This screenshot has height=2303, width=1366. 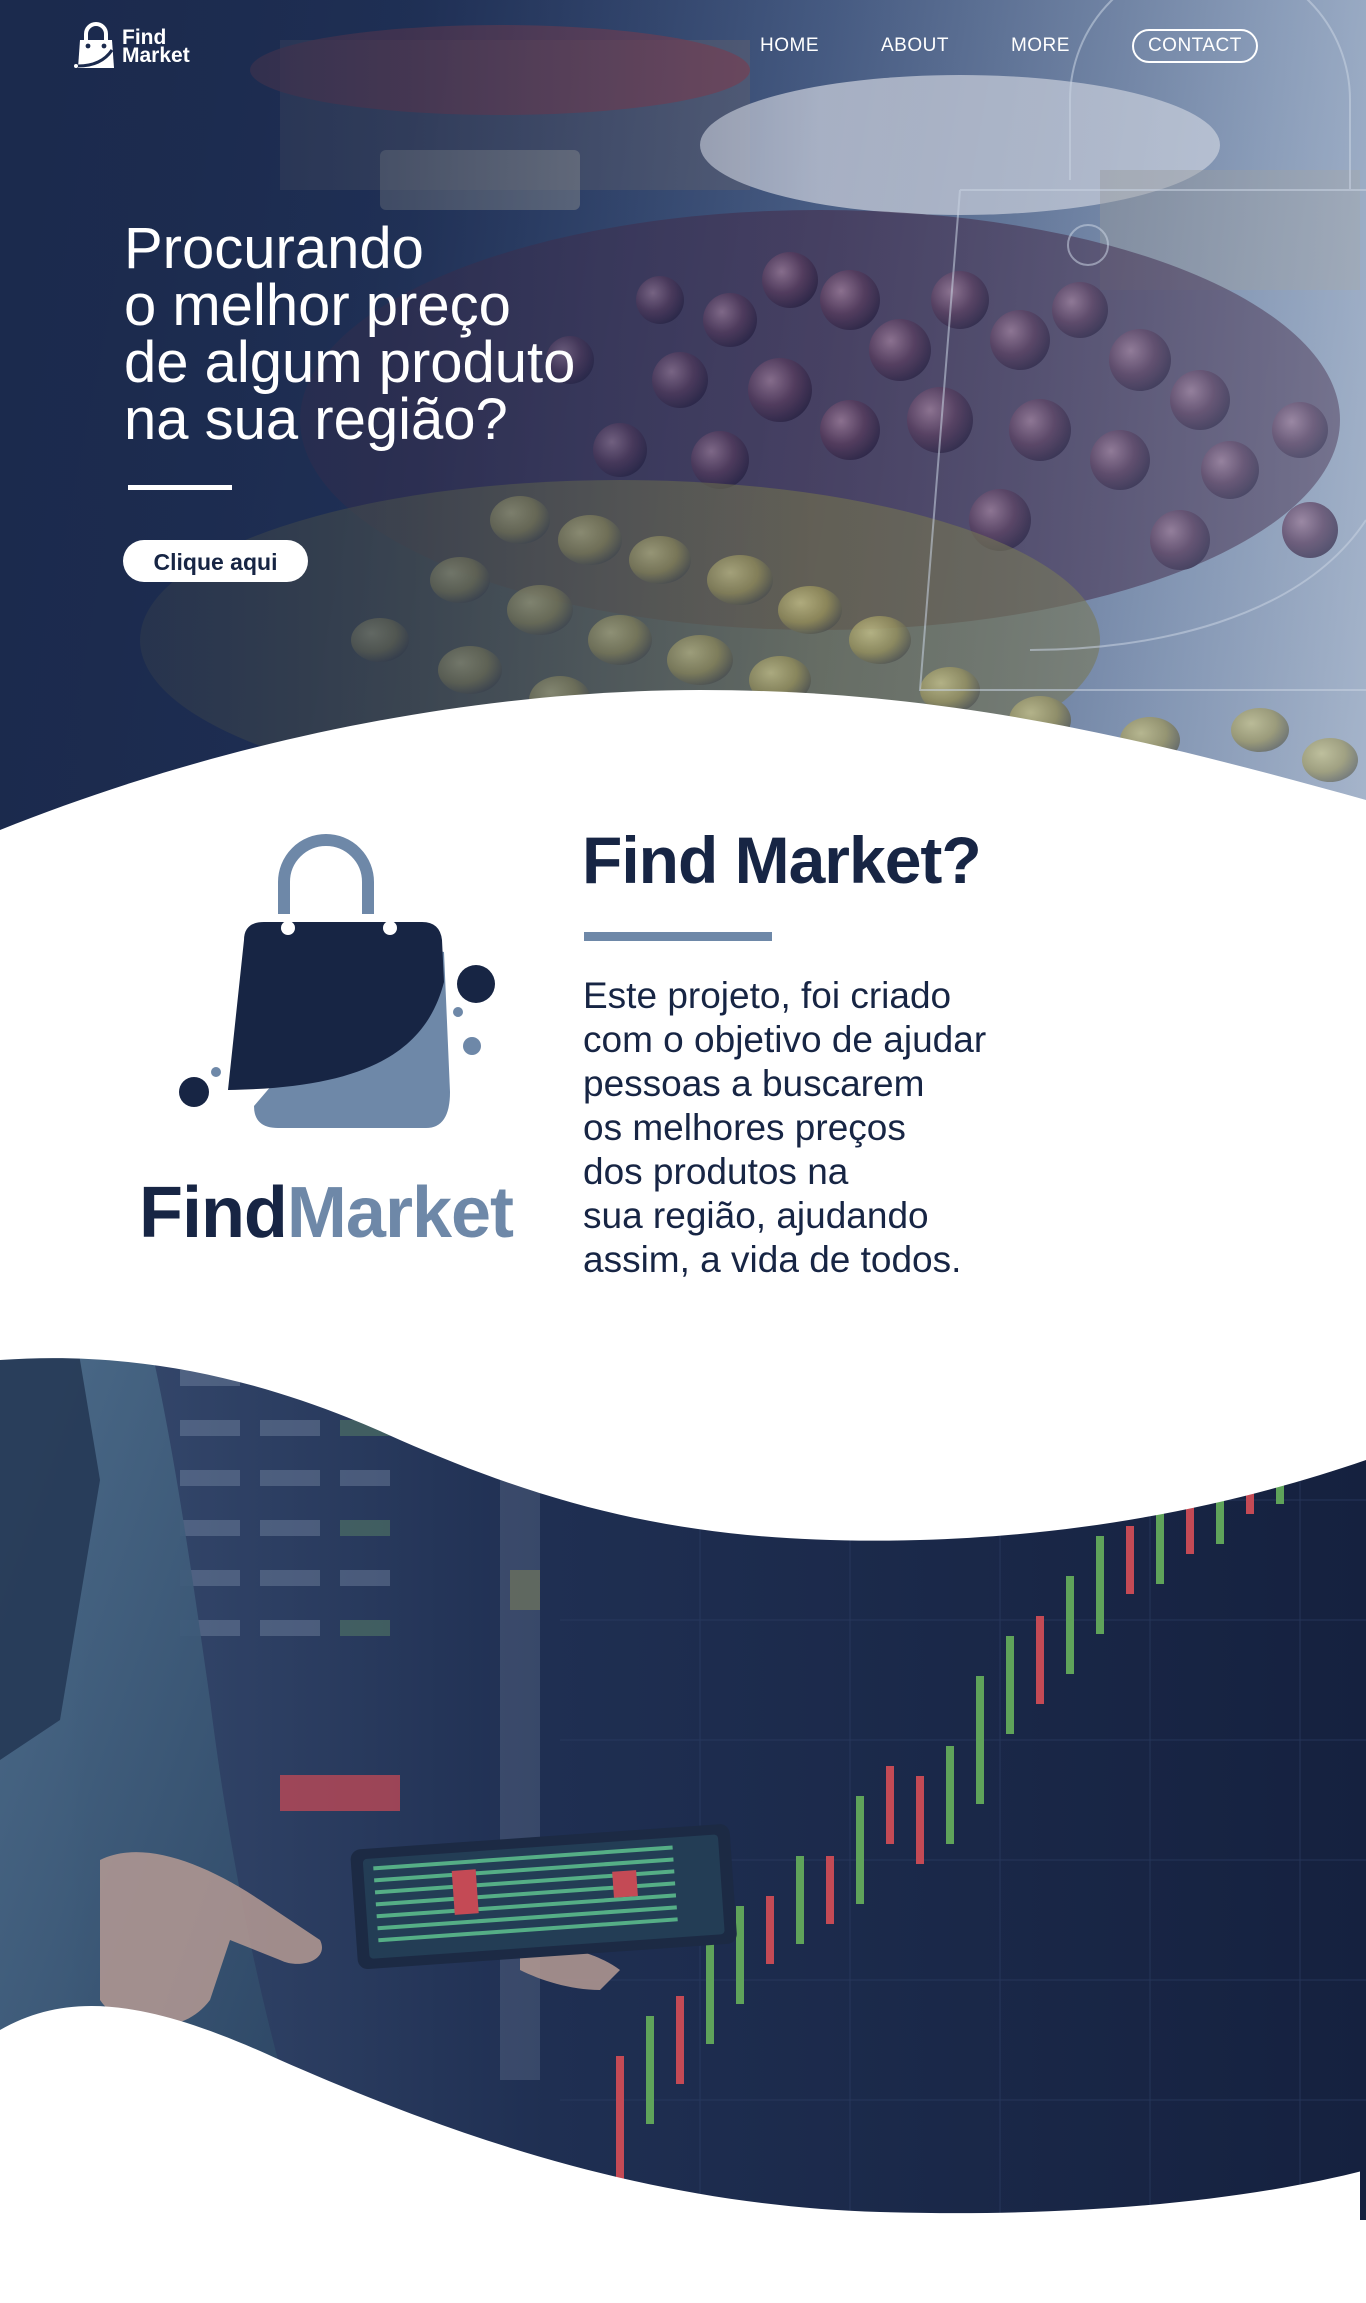 What do you see at coordinates (782, 860) in the screenshot?
I see `about-title: Find Market?` at bounding box center [782, 860].